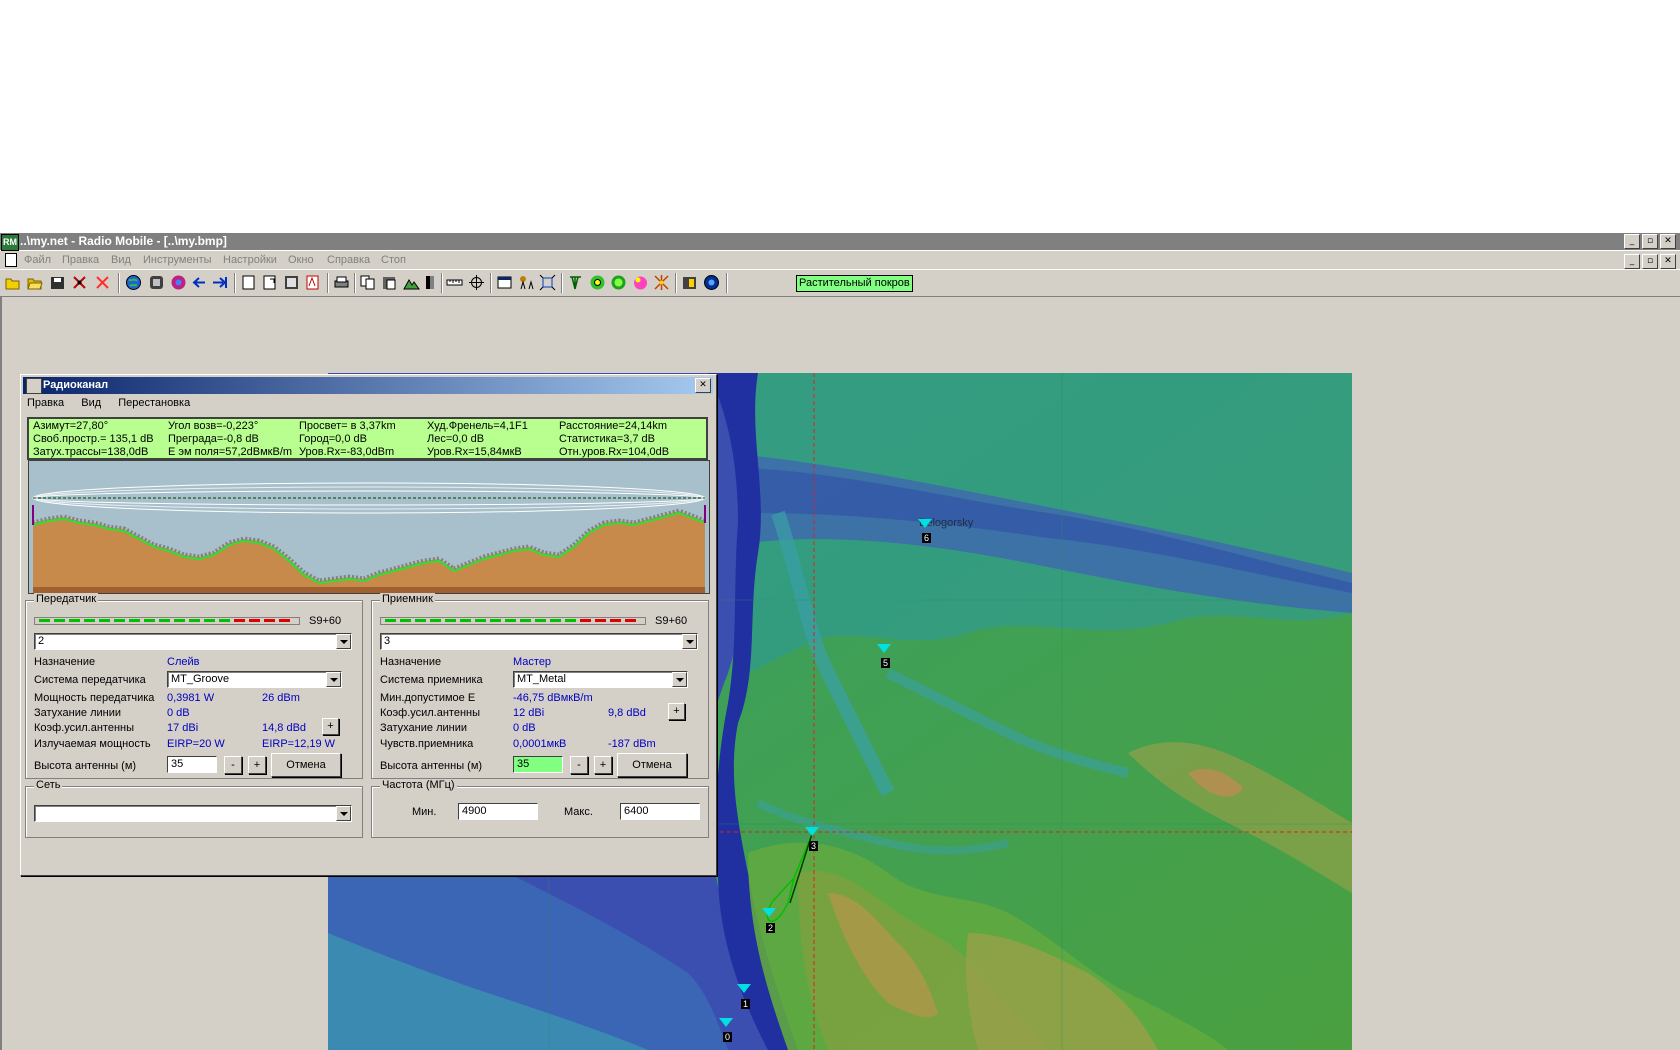  I want to click on doc-close-icon: ✕, so click(1668, 261).